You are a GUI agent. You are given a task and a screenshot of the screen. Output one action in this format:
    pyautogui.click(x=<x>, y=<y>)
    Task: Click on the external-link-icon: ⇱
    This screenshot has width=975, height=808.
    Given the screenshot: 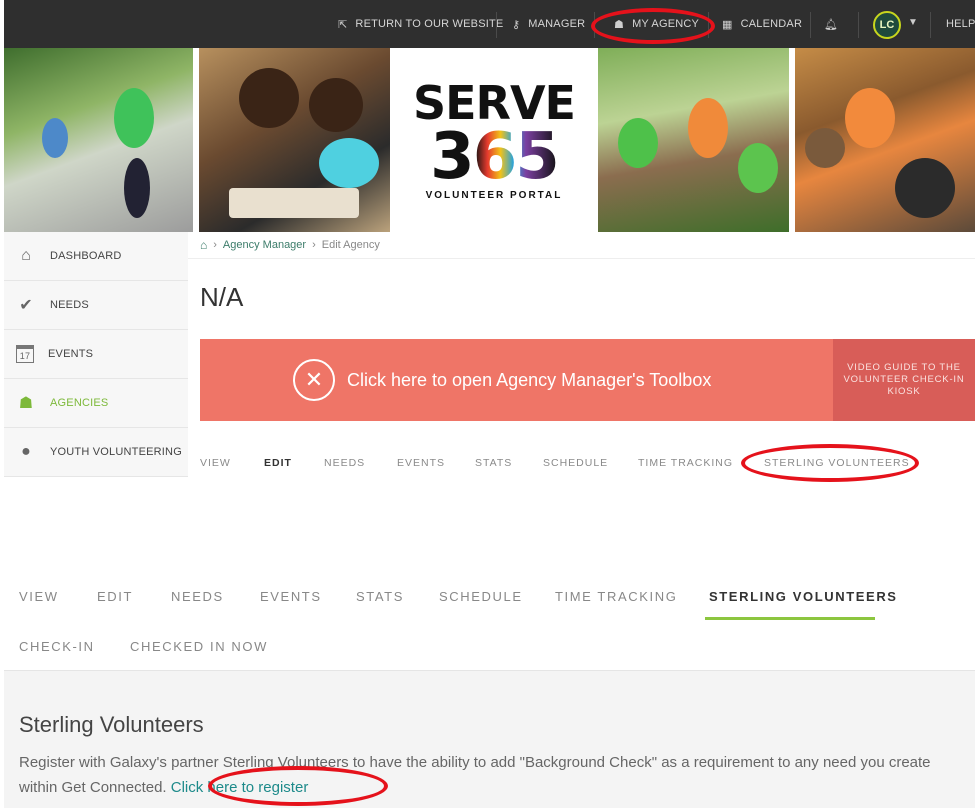 What is the action you would take?
    pyautogui.click(x=343, y=24)
    